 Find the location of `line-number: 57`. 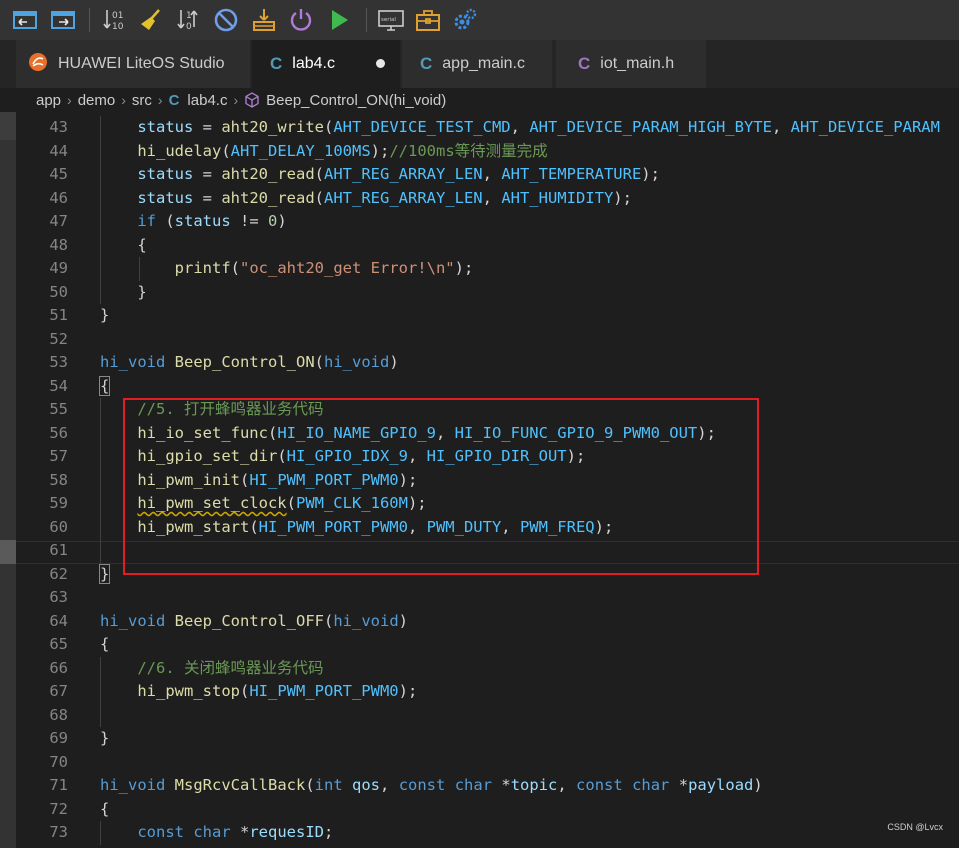

line-number: 57 is located at coordinates (58, 456).